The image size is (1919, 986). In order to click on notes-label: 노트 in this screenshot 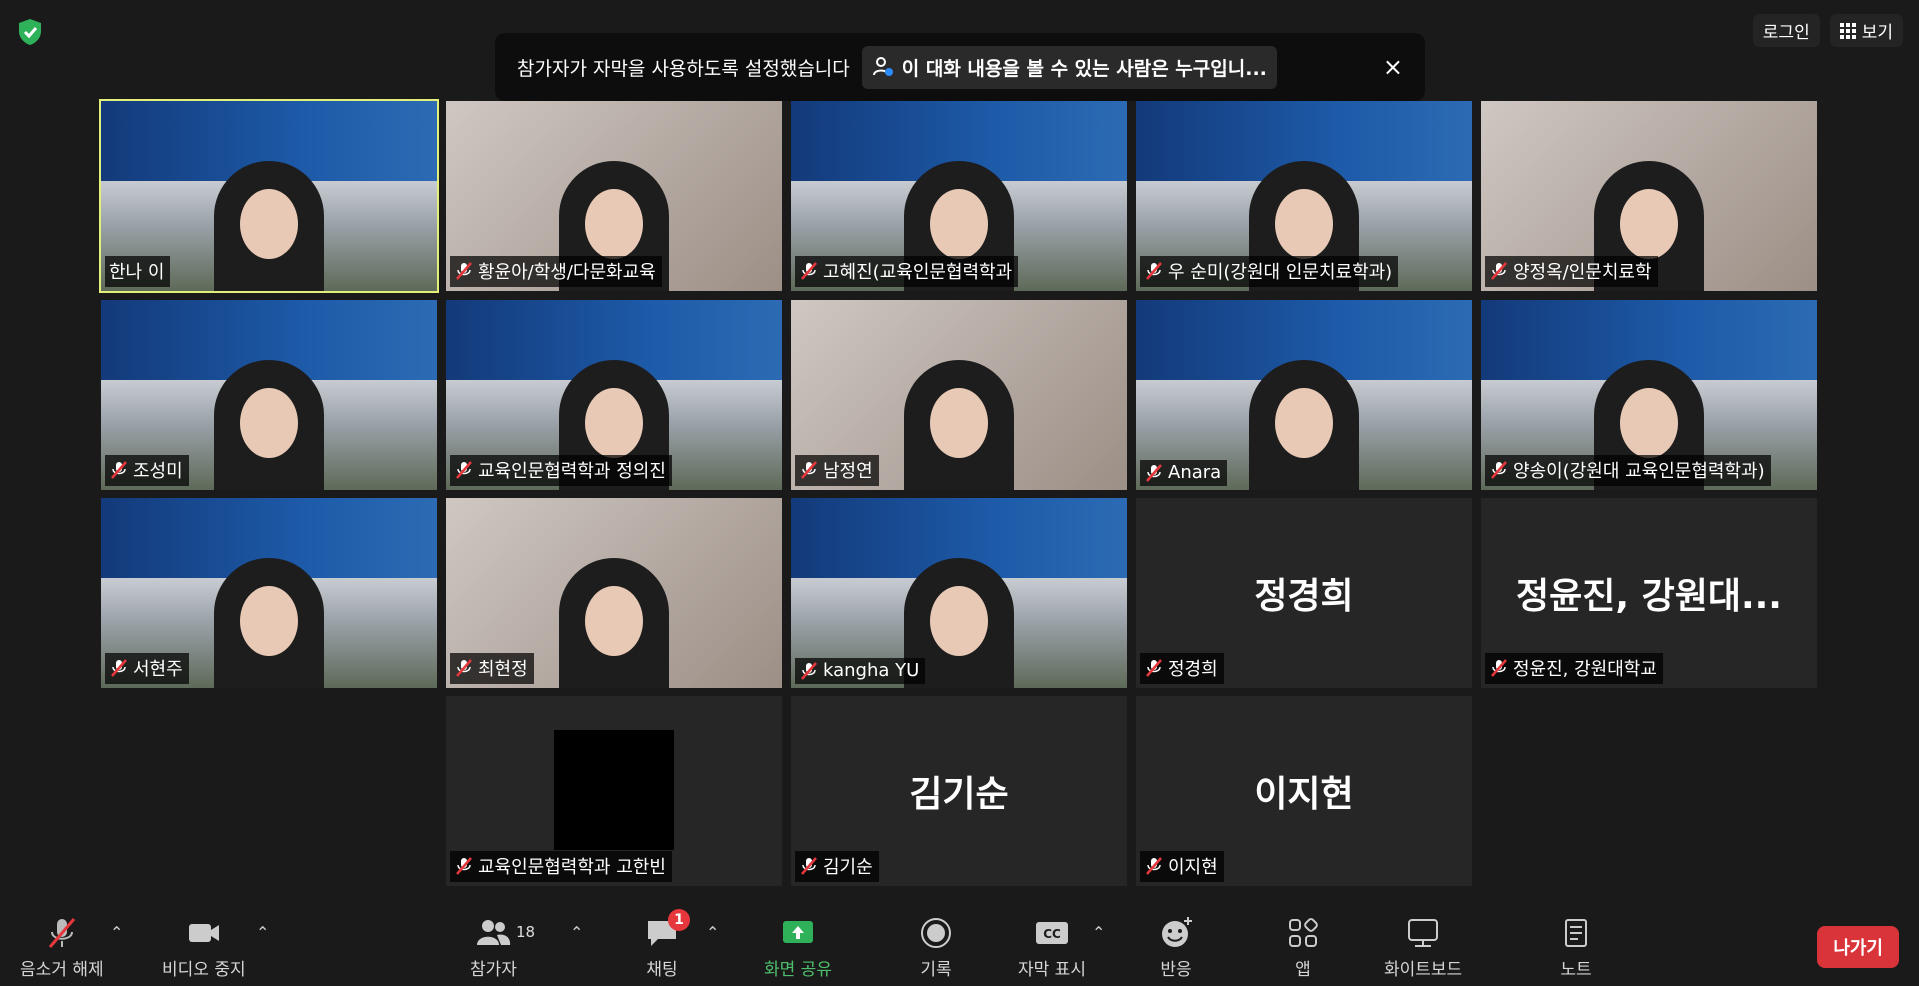, I will do `click(1576, 970)`.